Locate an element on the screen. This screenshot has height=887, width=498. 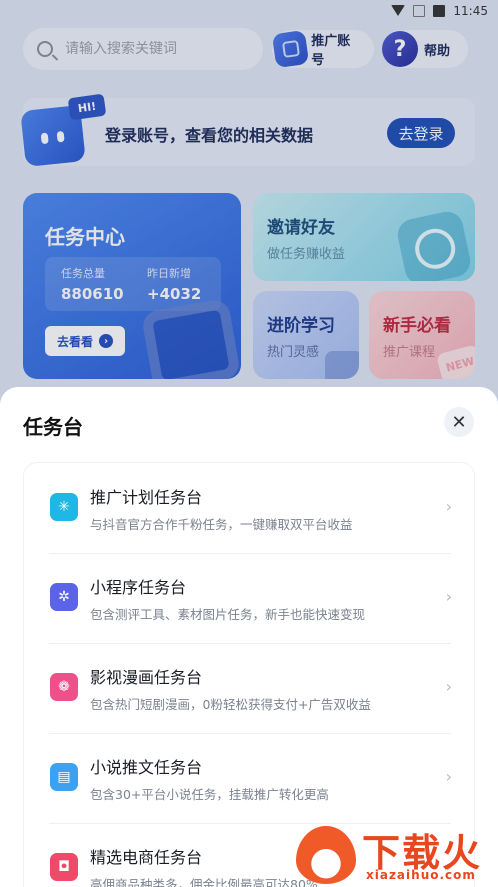
item-title: 精选电商任务台 is located at coordinates (146, 857).